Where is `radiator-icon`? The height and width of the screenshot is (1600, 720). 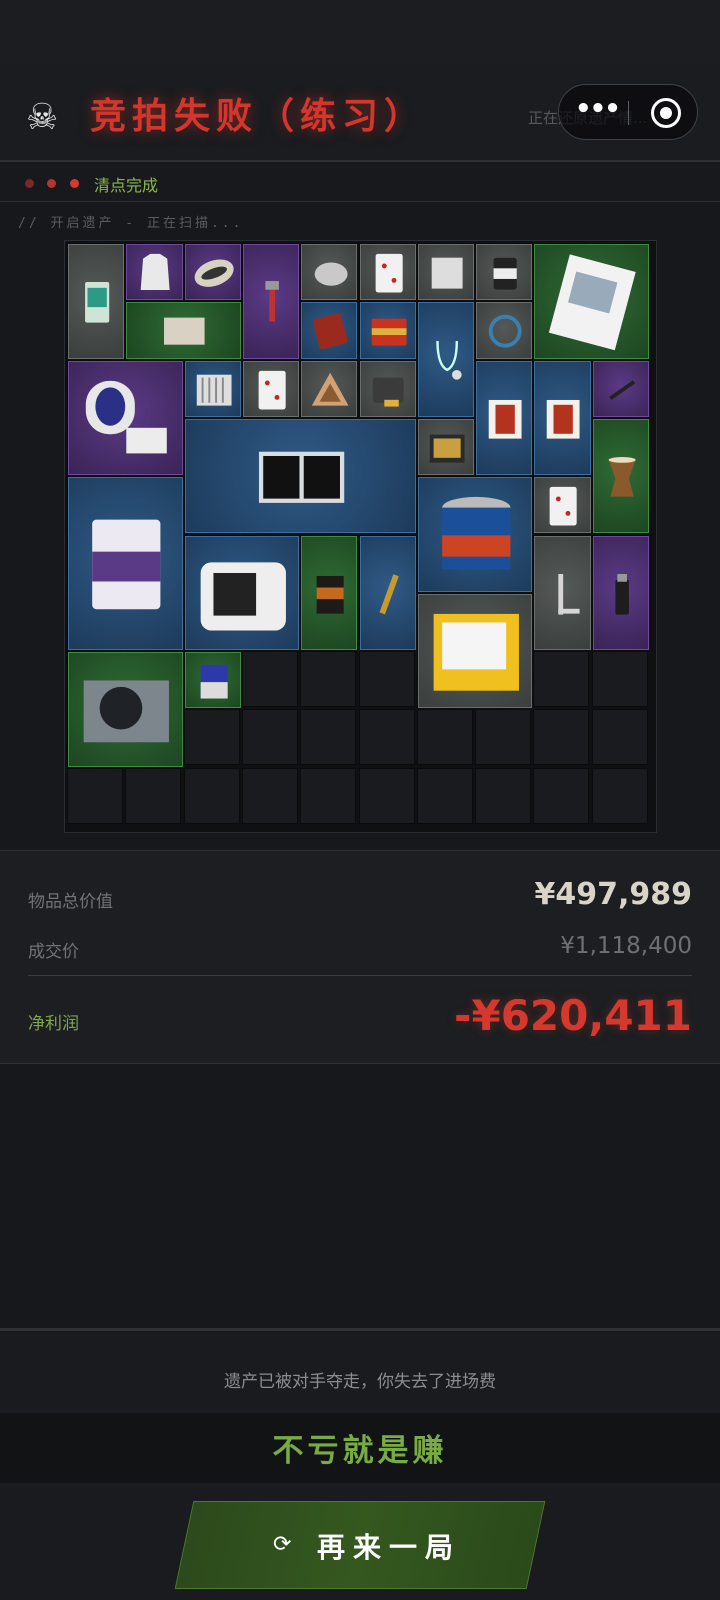 radiator-icon is located at coordinates (214, 390).